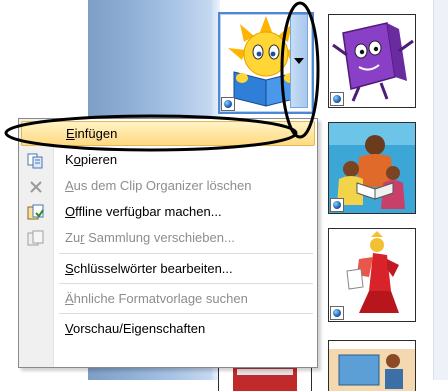 This screenshot has width=448, height=391. Describe the element at coordinates (135, 328) in the screenshot. I see `menu-item-vorschau-eigenschaften-label: Vorschau/Eigenschaften` at that location.